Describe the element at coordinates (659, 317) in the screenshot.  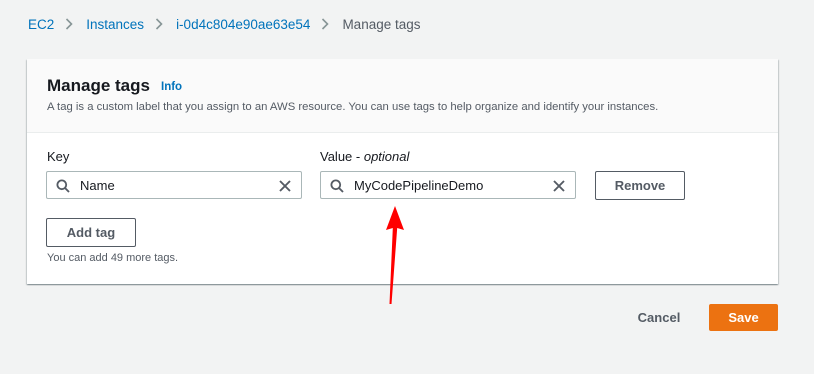
I see `cancel-button: Cancel` at that location.